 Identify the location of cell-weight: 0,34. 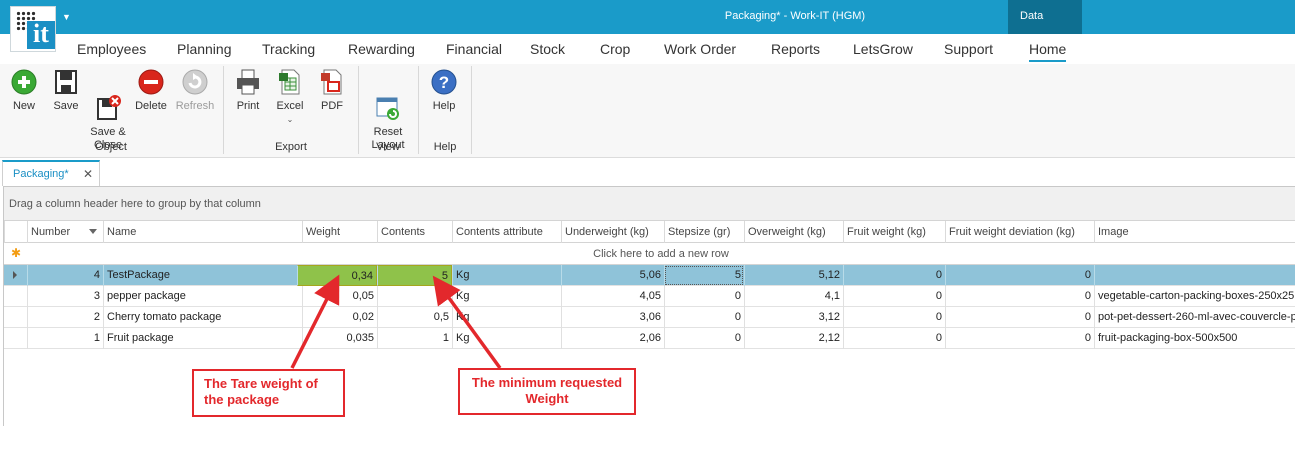
(337, 275).